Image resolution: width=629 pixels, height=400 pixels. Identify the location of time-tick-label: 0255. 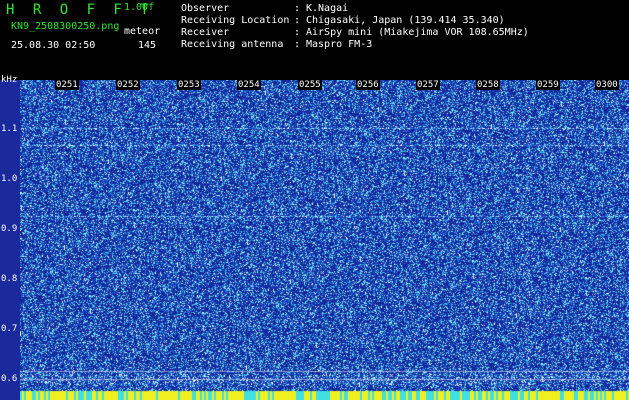
(310, 85).